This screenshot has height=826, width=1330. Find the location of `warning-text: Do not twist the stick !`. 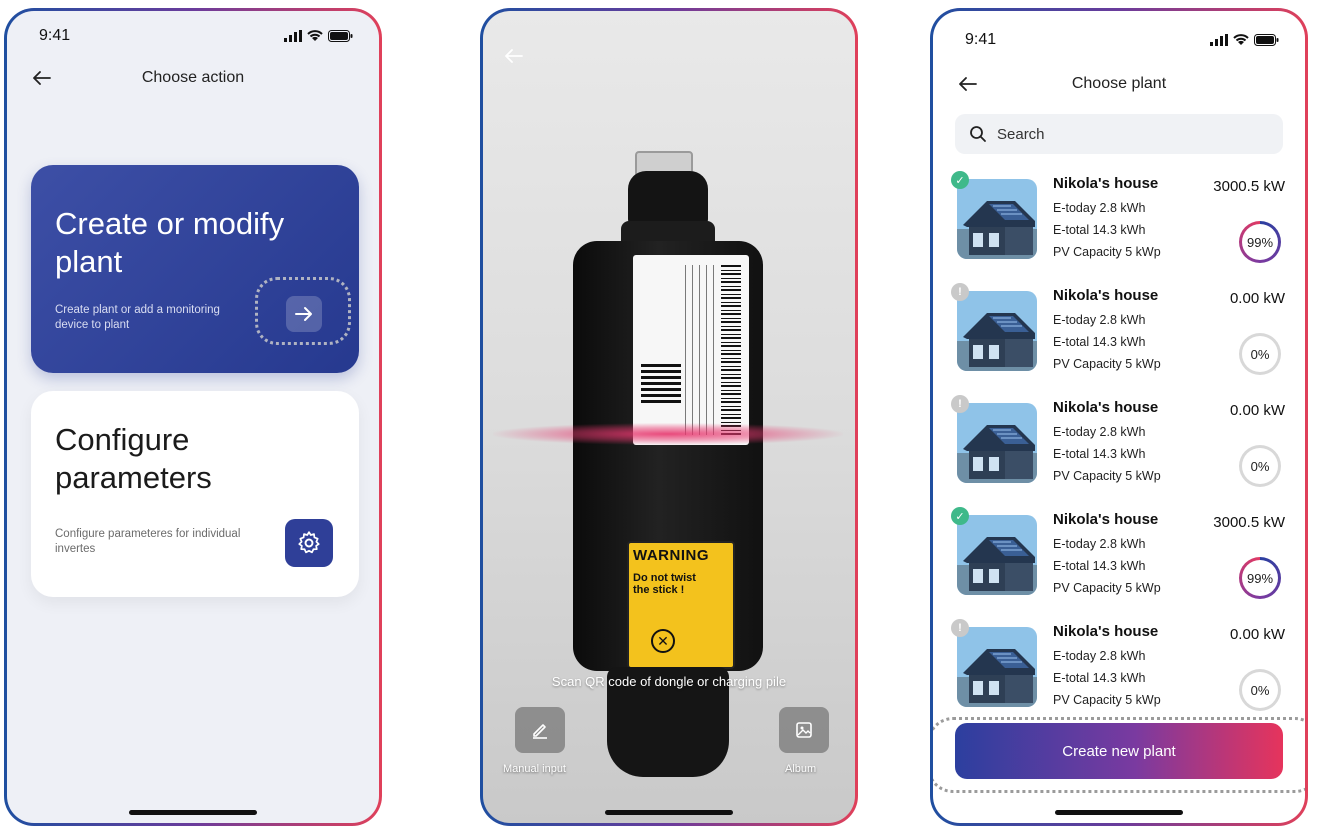

warning-text: Do not twist the stick ! is located at coordinates (664, 584).